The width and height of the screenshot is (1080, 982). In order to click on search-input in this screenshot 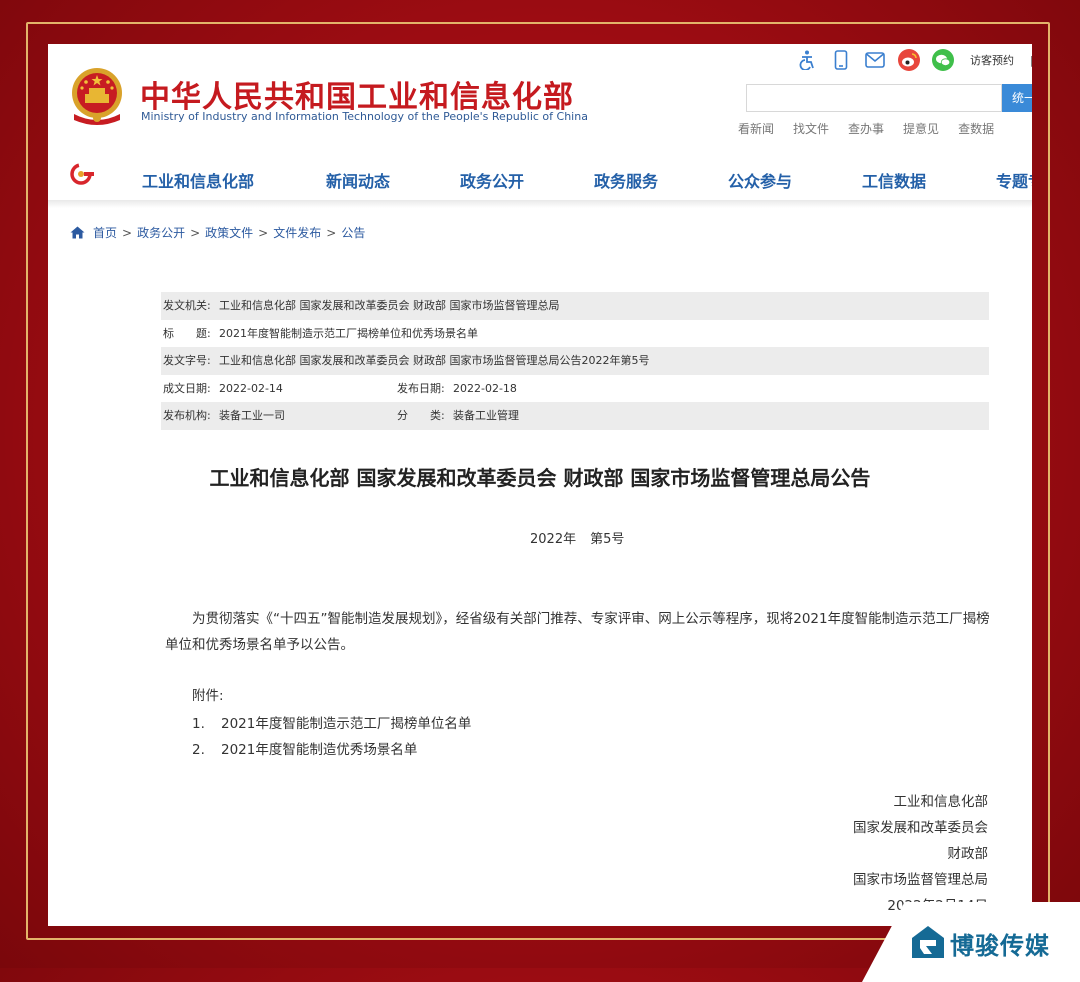, I will do `click(874, 98)`.